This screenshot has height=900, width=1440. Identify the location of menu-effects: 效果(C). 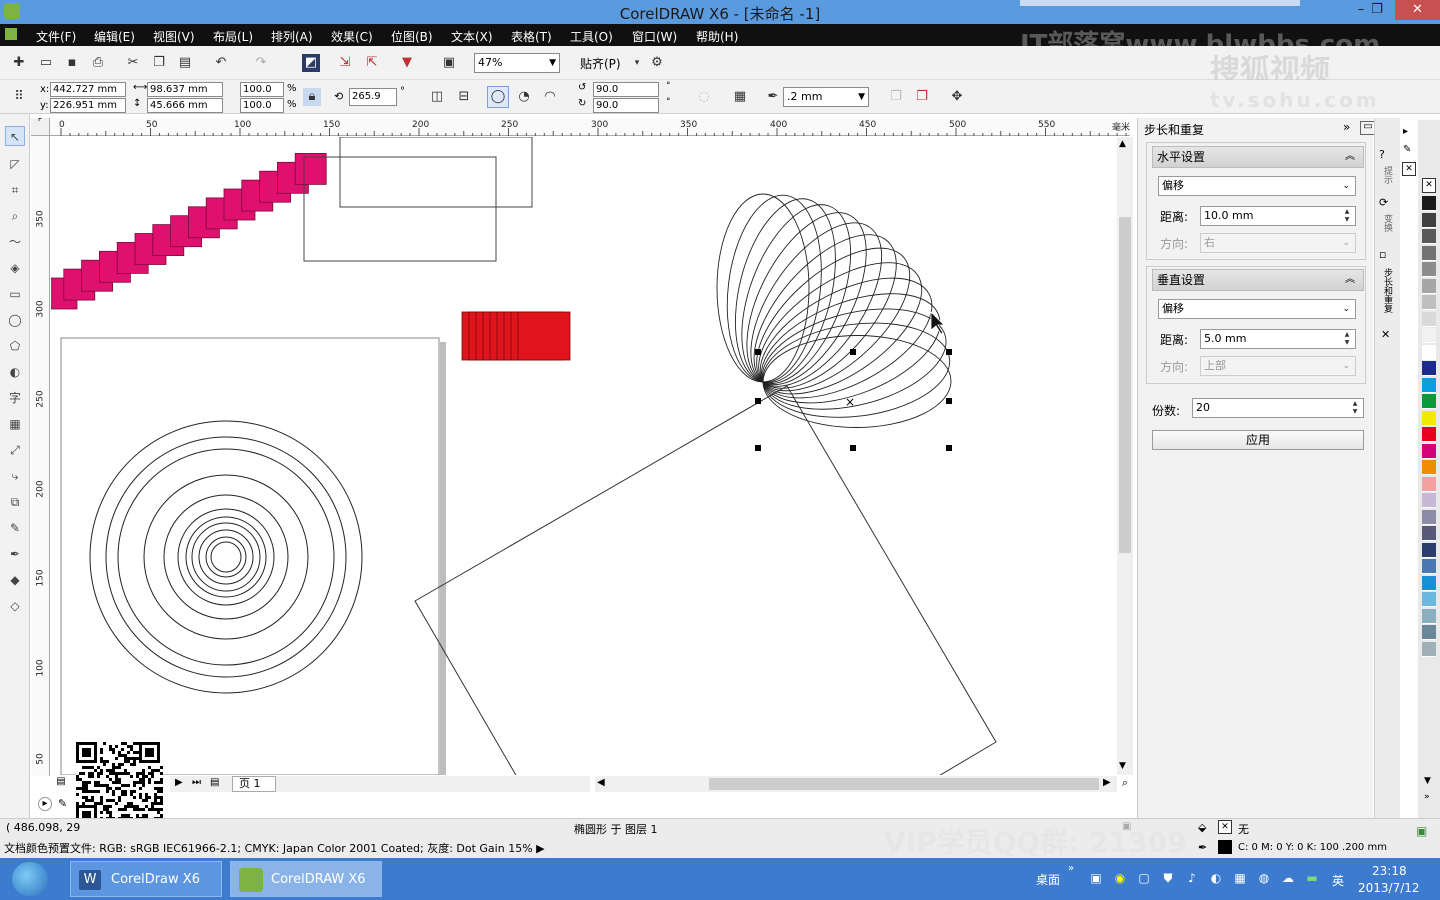
(352, 36).